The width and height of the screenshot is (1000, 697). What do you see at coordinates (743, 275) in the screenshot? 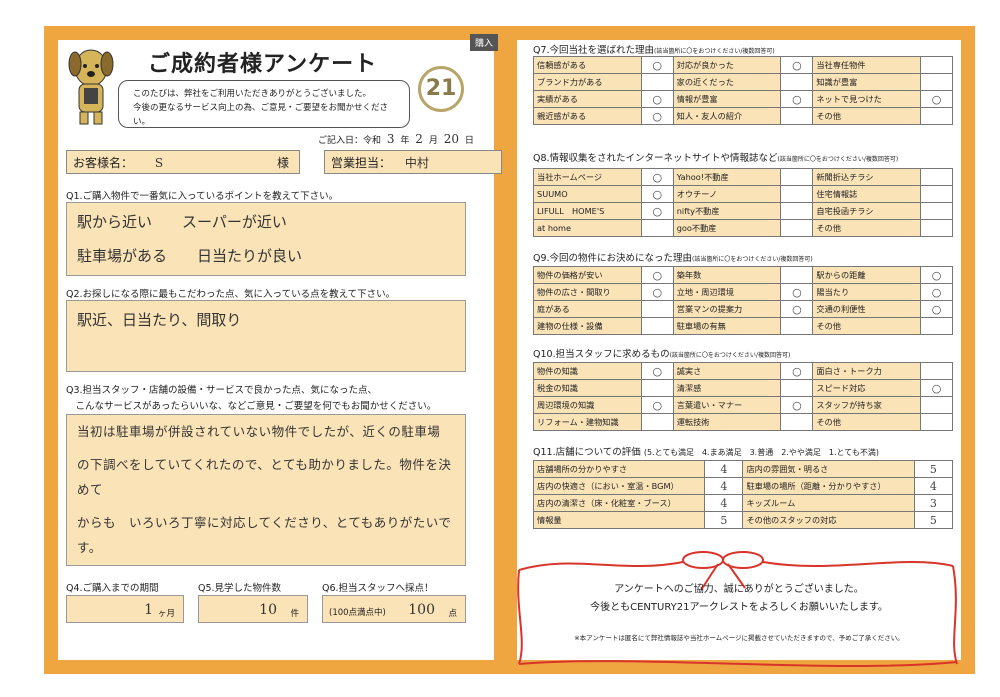
I see `q9-row: 物件の価格が安い ○ 築年数 駅からの距離 ○` at bounding box center [743, 275].